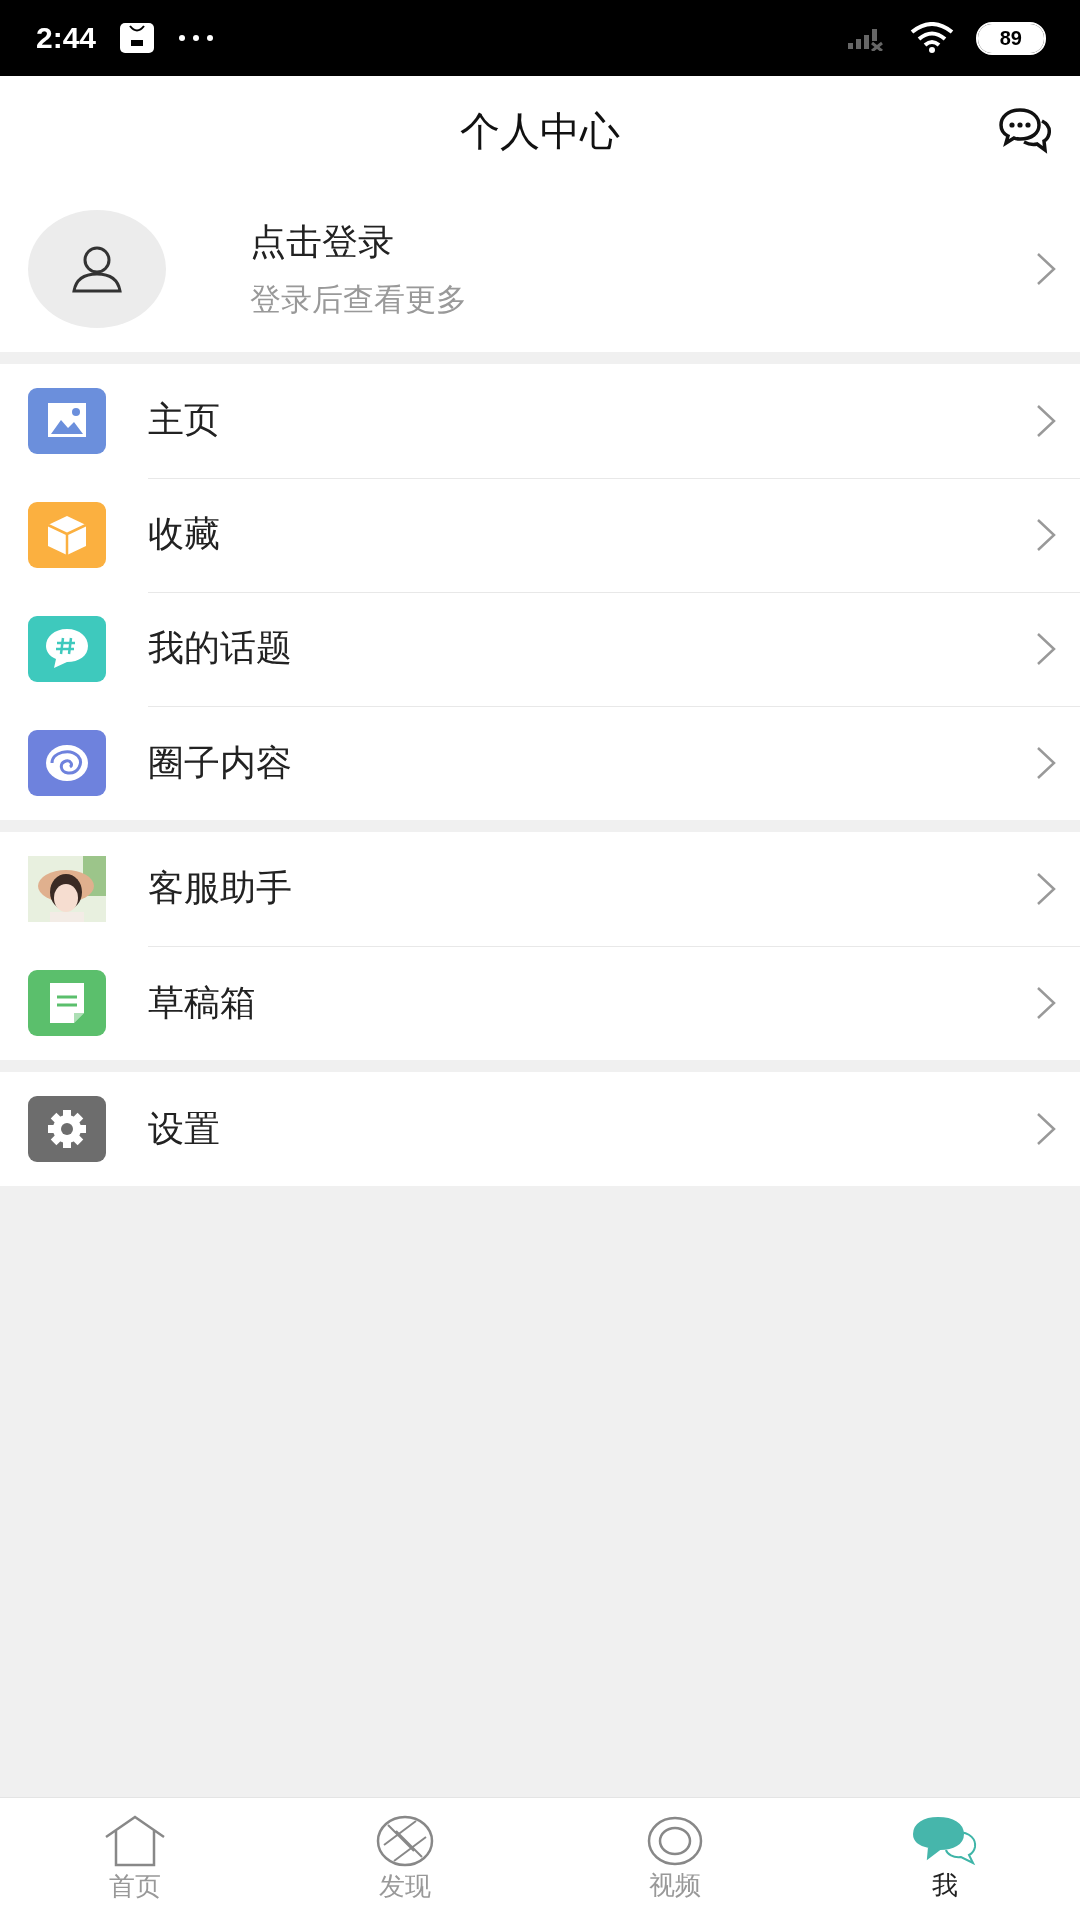 The image size is (1080, 1920). What do you see at coordinates (1025, 131) in the screenshot?
I see `chat-icon` at bounding box center [1025, 131].